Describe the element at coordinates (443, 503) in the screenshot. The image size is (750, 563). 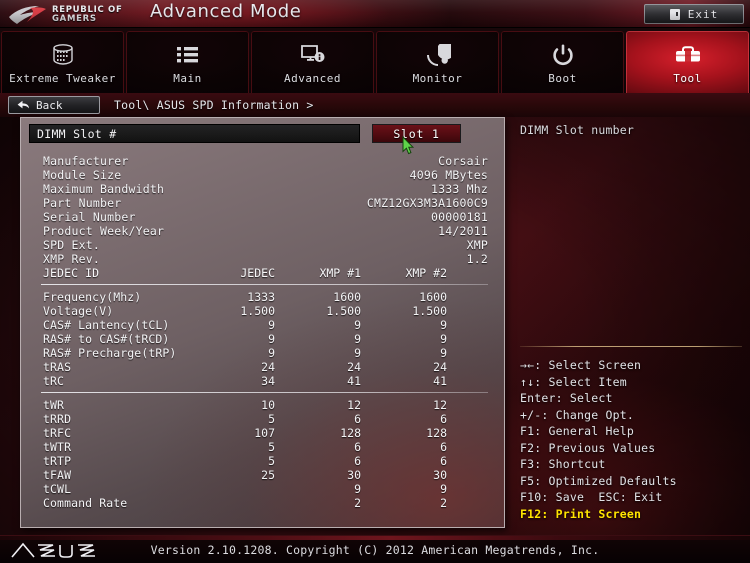
I see `cell-xmp2: 2` at that location.